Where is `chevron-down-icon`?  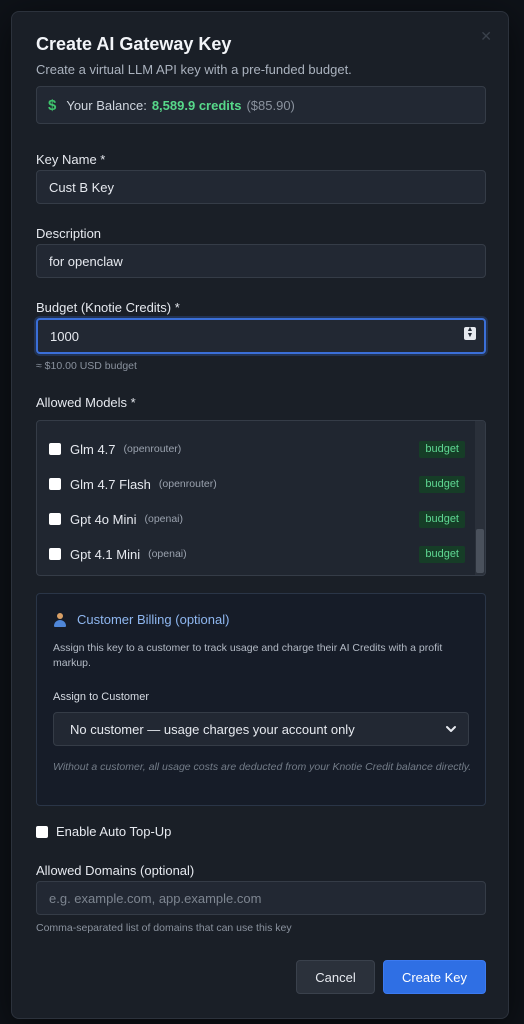
chevron-down-icon is located at coordinates (451, 729).